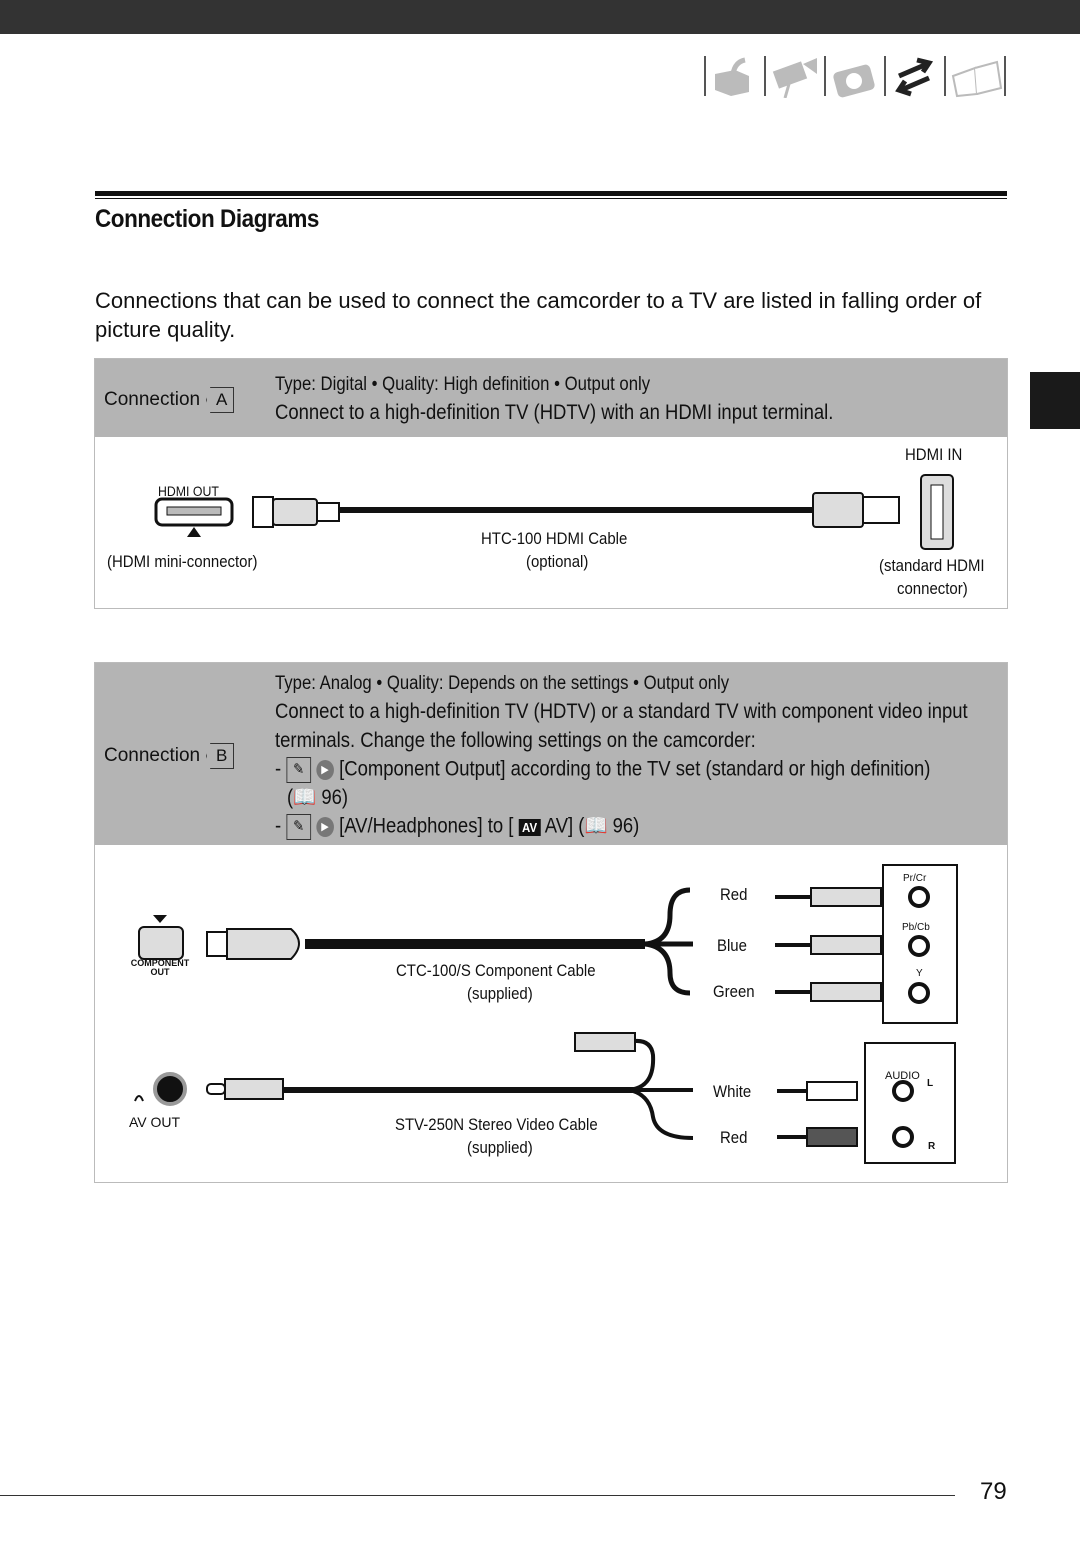 This screenshot has width=1080, height=1560. Describe the element at coordinates (732, 76) in the screenshot. I see `open-box-icon` at that location.